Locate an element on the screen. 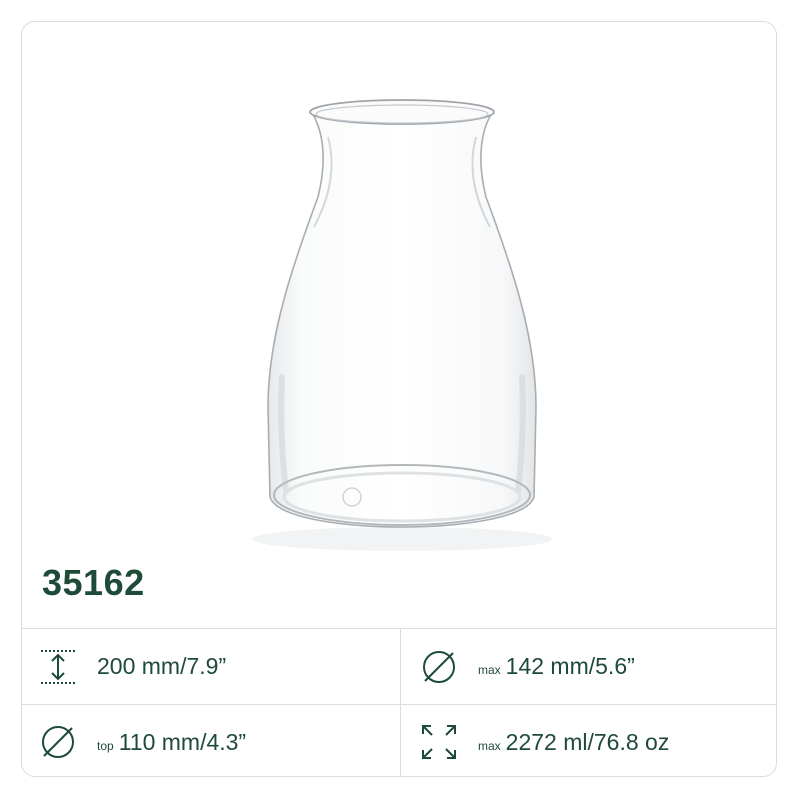 The width and height of the screenshot is (800, 800). spec-capacity: max 2272 ml/76.8 oz is located at coordinates (588, 740).